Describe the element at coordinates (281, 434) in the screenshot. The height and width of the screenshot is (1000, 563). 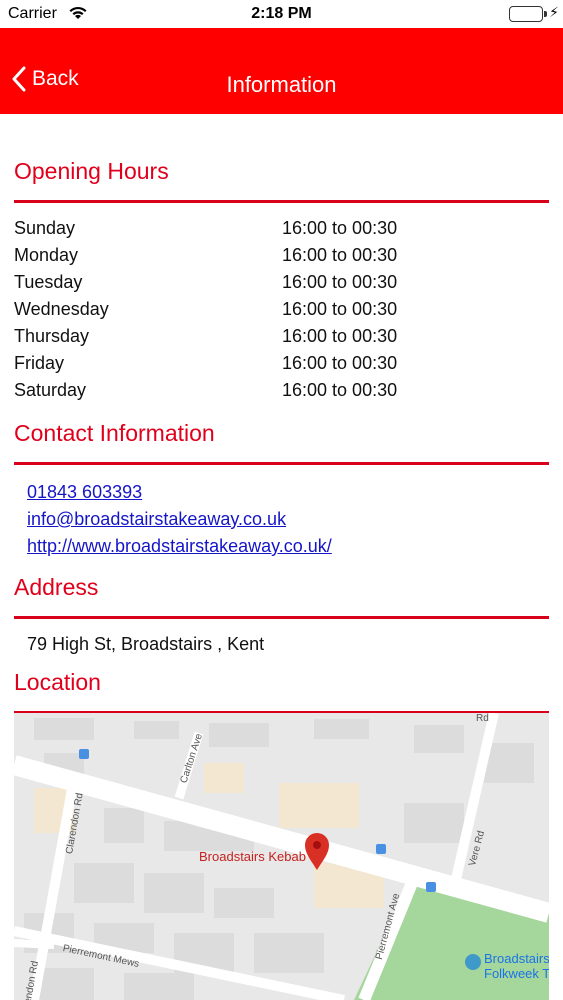
I see `contact-heading: Contact Information` at that location.